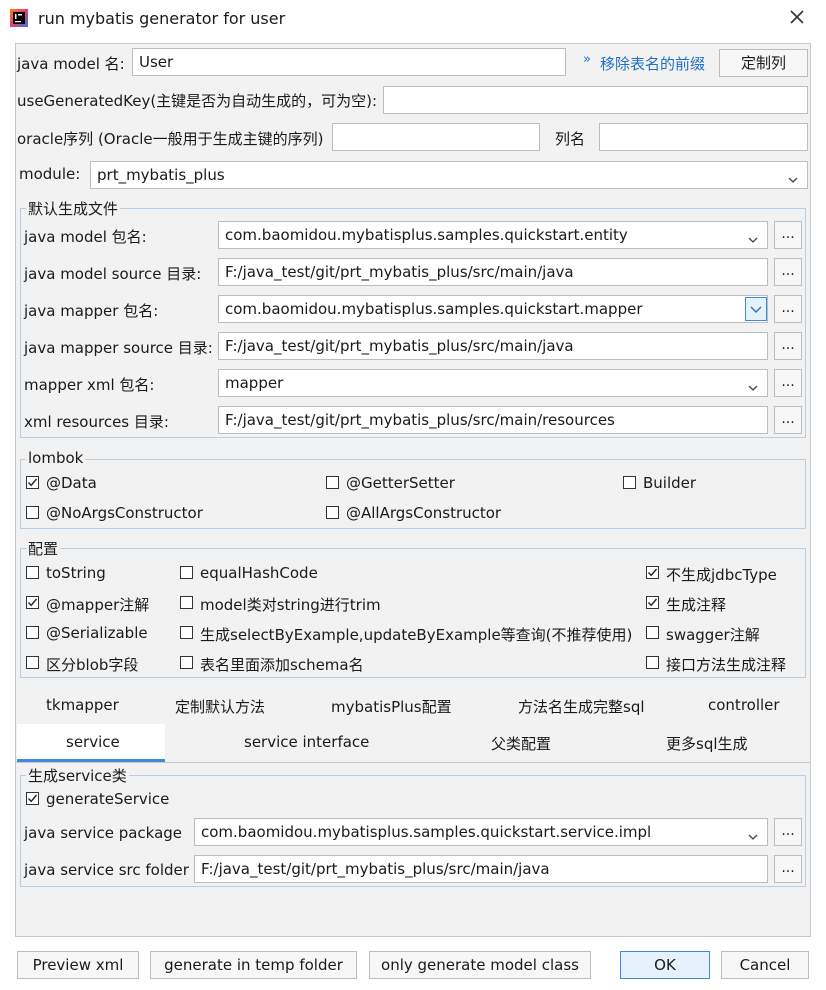  What do you see at coordinates (282, 665) in the screenshot?
I see `schema-label: 表名里面添加schema名` at bounding box center [282, 665].